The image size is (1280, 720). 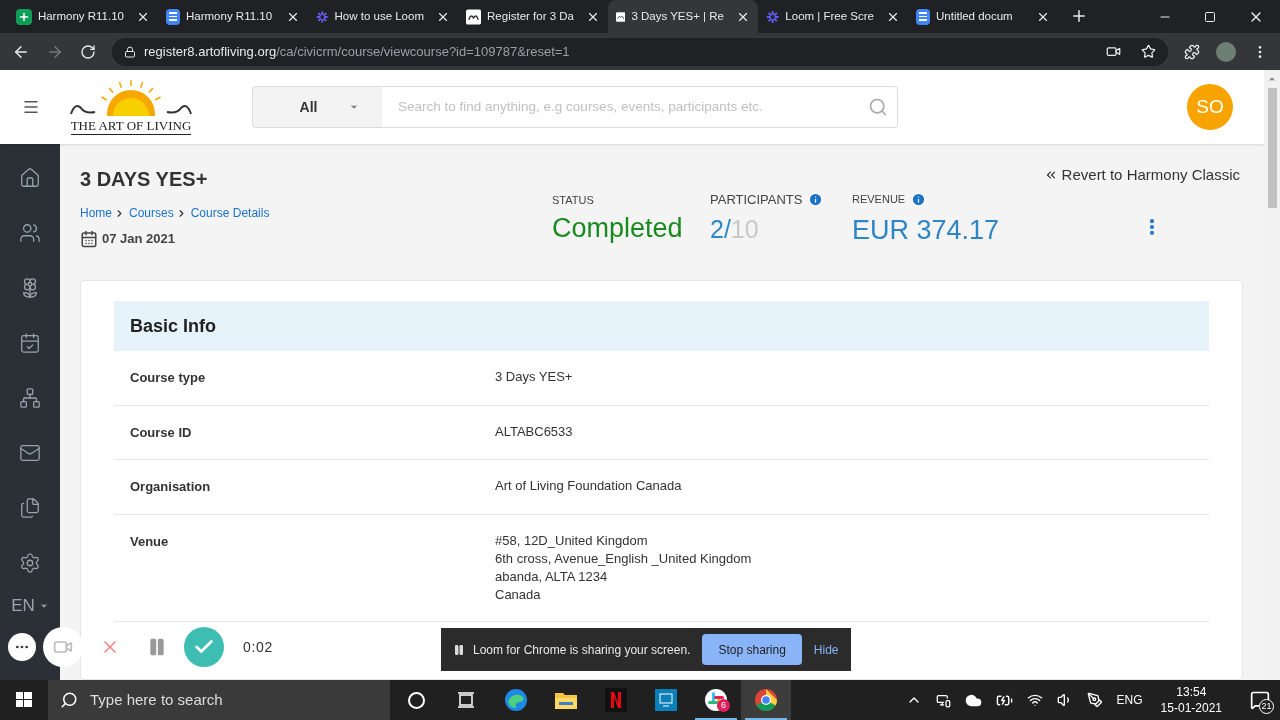 What do you see at coordinates (138, 239) in the screenshot?
I see `course-date: 07 Jan 2021` at bounding box center [138, 239].